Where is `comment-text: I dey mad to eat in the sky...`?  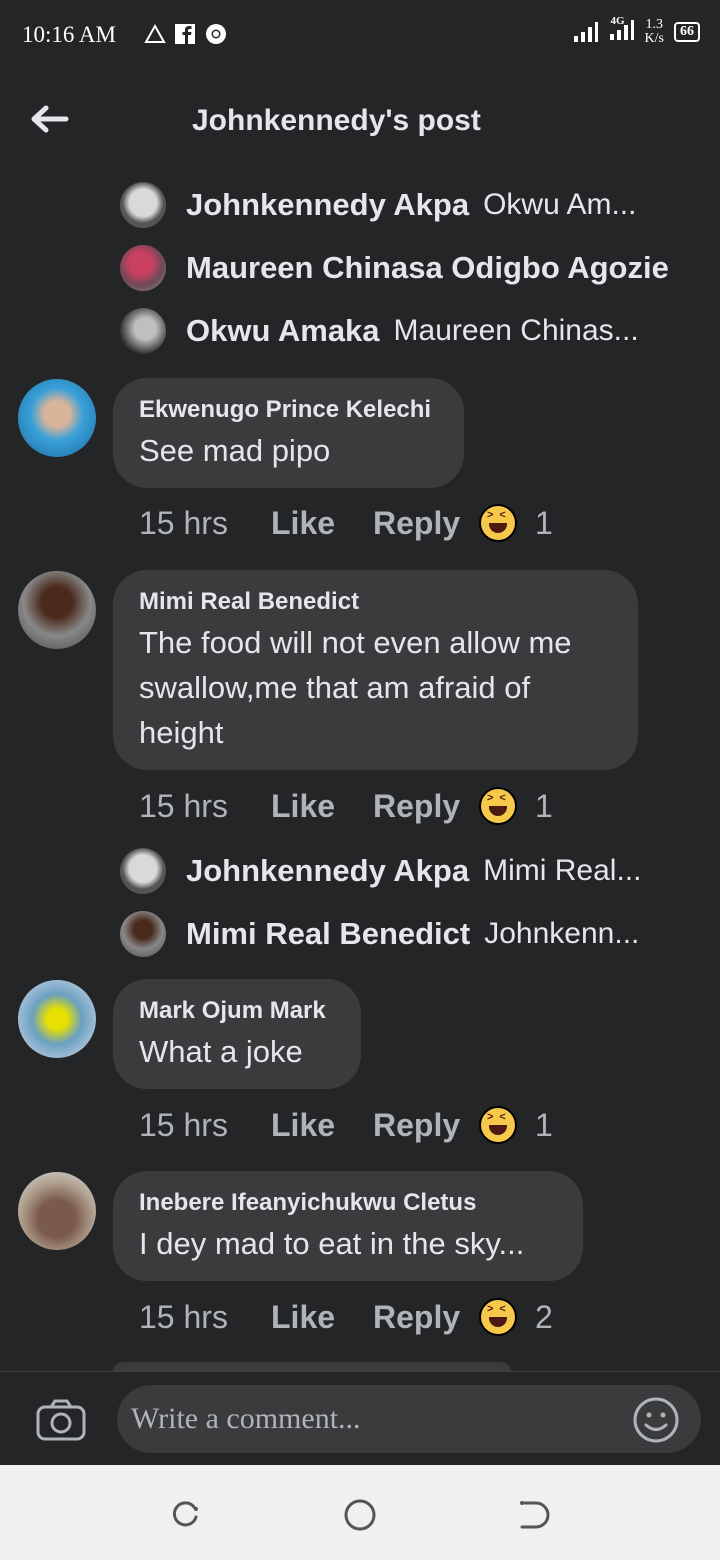 comment-text: I dey mad to eat in the sky... is located at coordinates (332, 1243).